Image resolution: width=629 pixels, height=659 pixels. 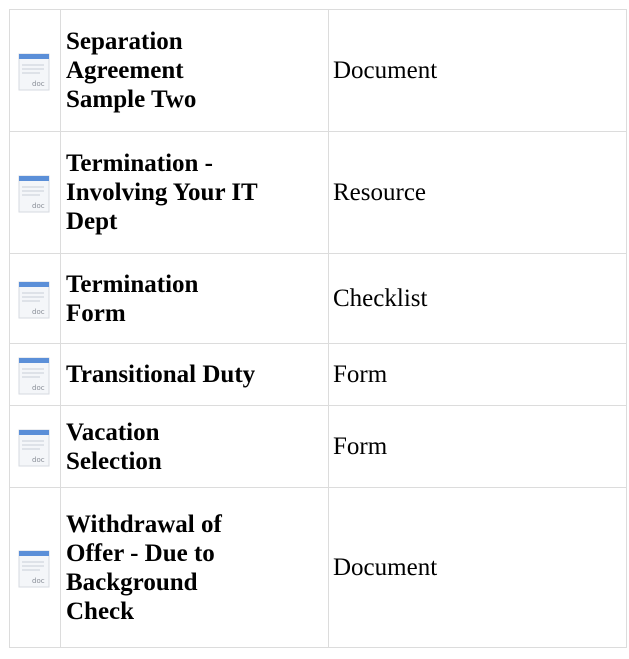 I want to click on document-name-link: Termination - Involving Your IT Dept, so click(x=162, y=192).